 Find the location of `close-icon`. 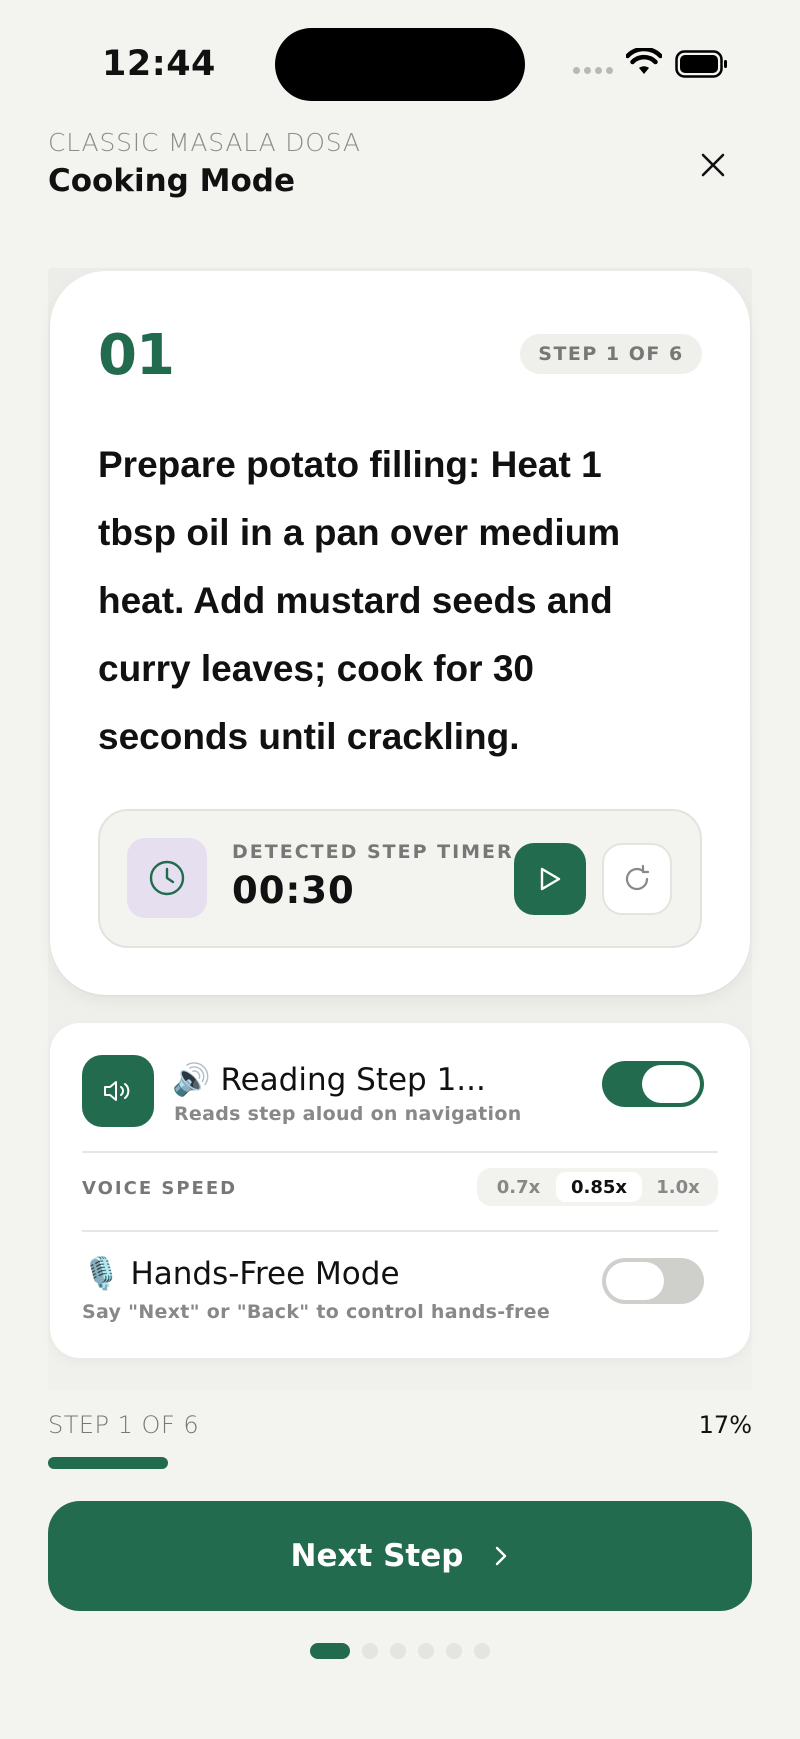

close-icon is located at coordinates (713, 165).